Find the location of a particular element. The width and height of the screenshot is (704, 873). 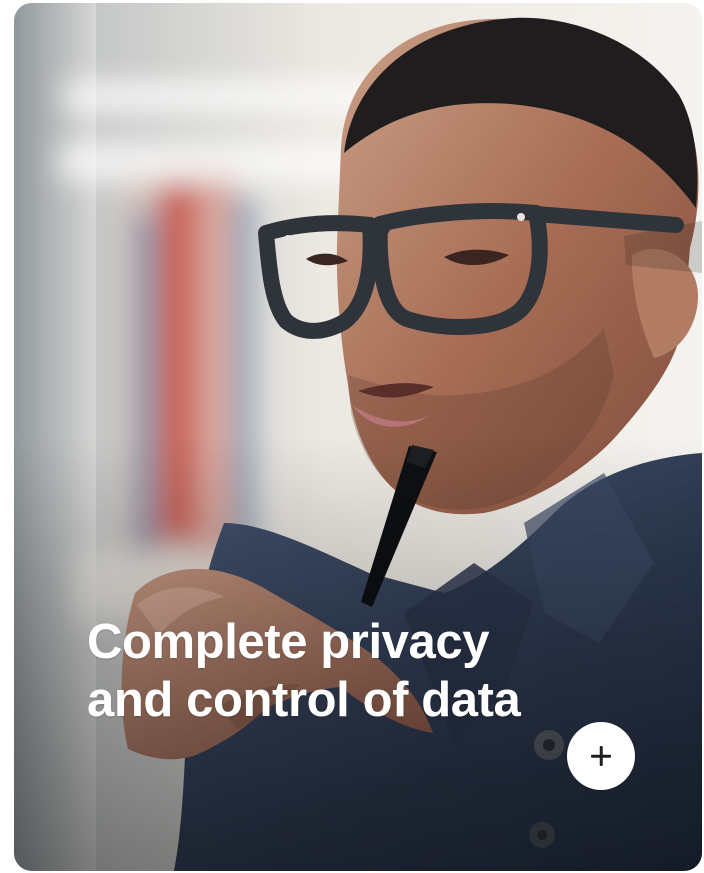

plus-icon is located at coordinates (601, 756).